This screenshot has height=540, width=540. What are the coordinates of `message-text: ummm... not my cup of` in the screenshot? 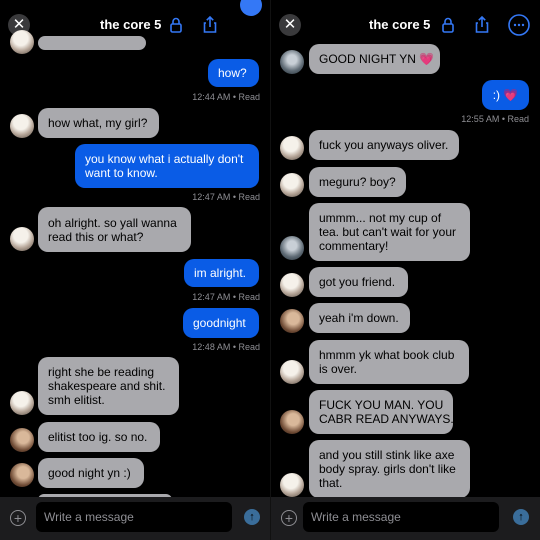 It's located at (380, 218).